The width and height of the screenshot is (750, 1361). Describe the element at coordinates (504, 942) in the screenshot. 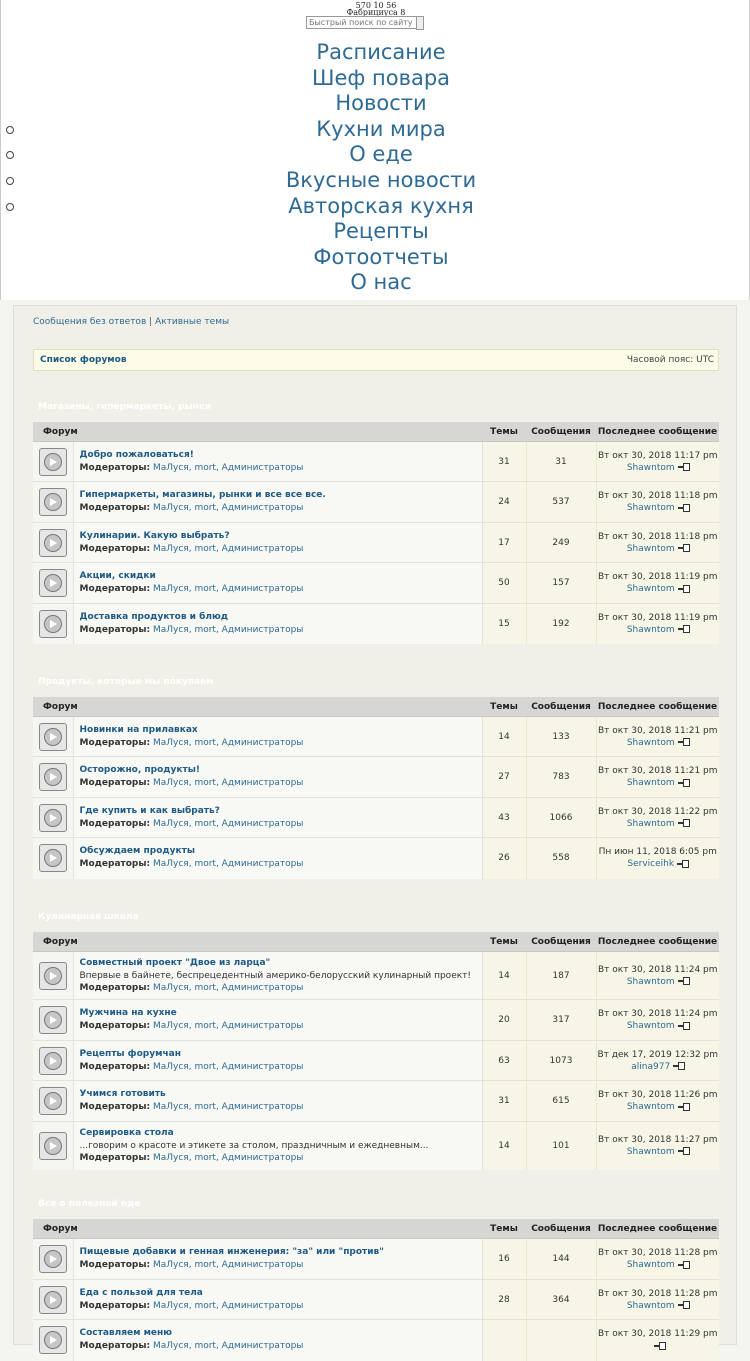

I see `col-topics: Темы` at that location.